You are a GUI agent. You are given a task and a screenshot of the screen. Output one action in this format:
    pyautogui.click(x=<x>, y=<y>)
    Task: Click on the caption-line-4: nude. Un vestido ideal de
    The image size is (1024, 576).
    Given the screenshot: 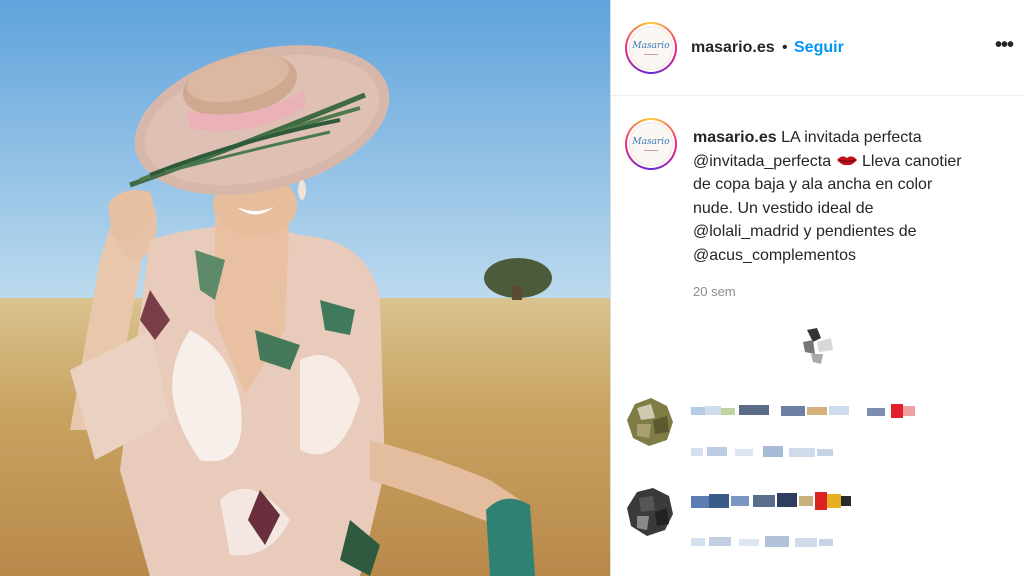 What is the action you would take?
    pyautogui.click(x=783, y=208)
    